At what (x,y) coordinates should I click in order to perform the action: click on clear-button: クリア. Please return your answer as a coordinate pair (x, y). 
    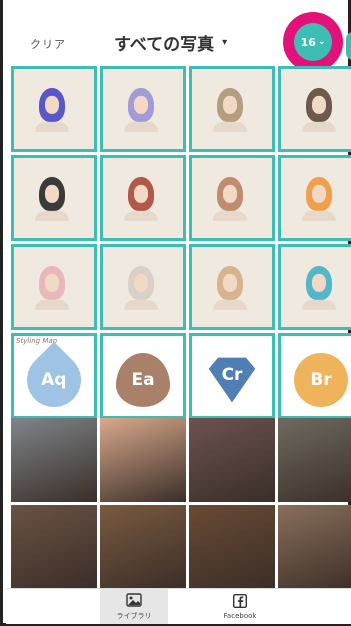
    Looking at the image, I should click on (48, 44).